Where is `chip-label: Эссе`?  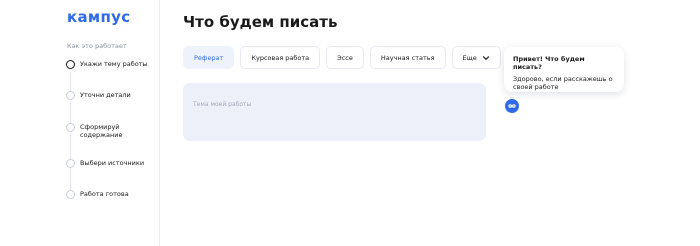
chip-label: Эссе is located at coordinates (345, 57).